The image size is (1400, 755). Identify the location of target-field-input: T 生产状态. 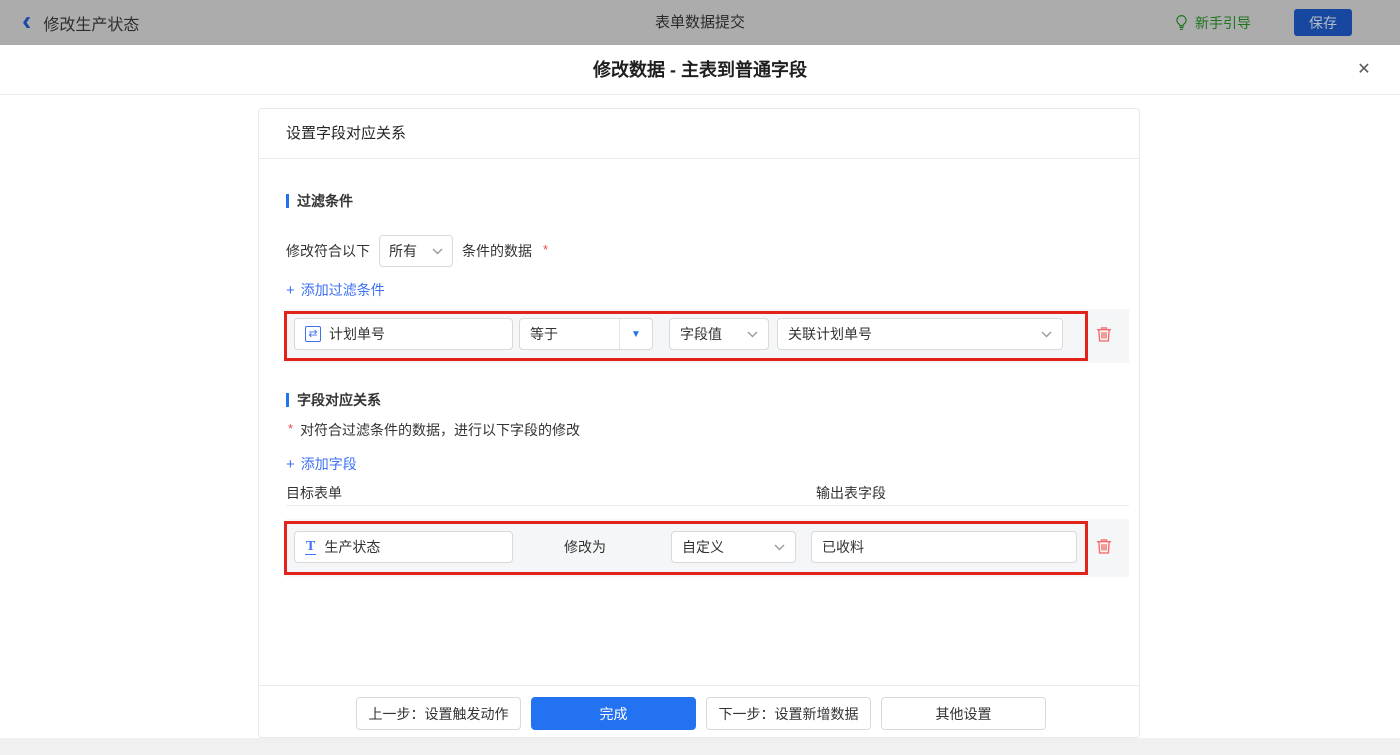
(403, 547).